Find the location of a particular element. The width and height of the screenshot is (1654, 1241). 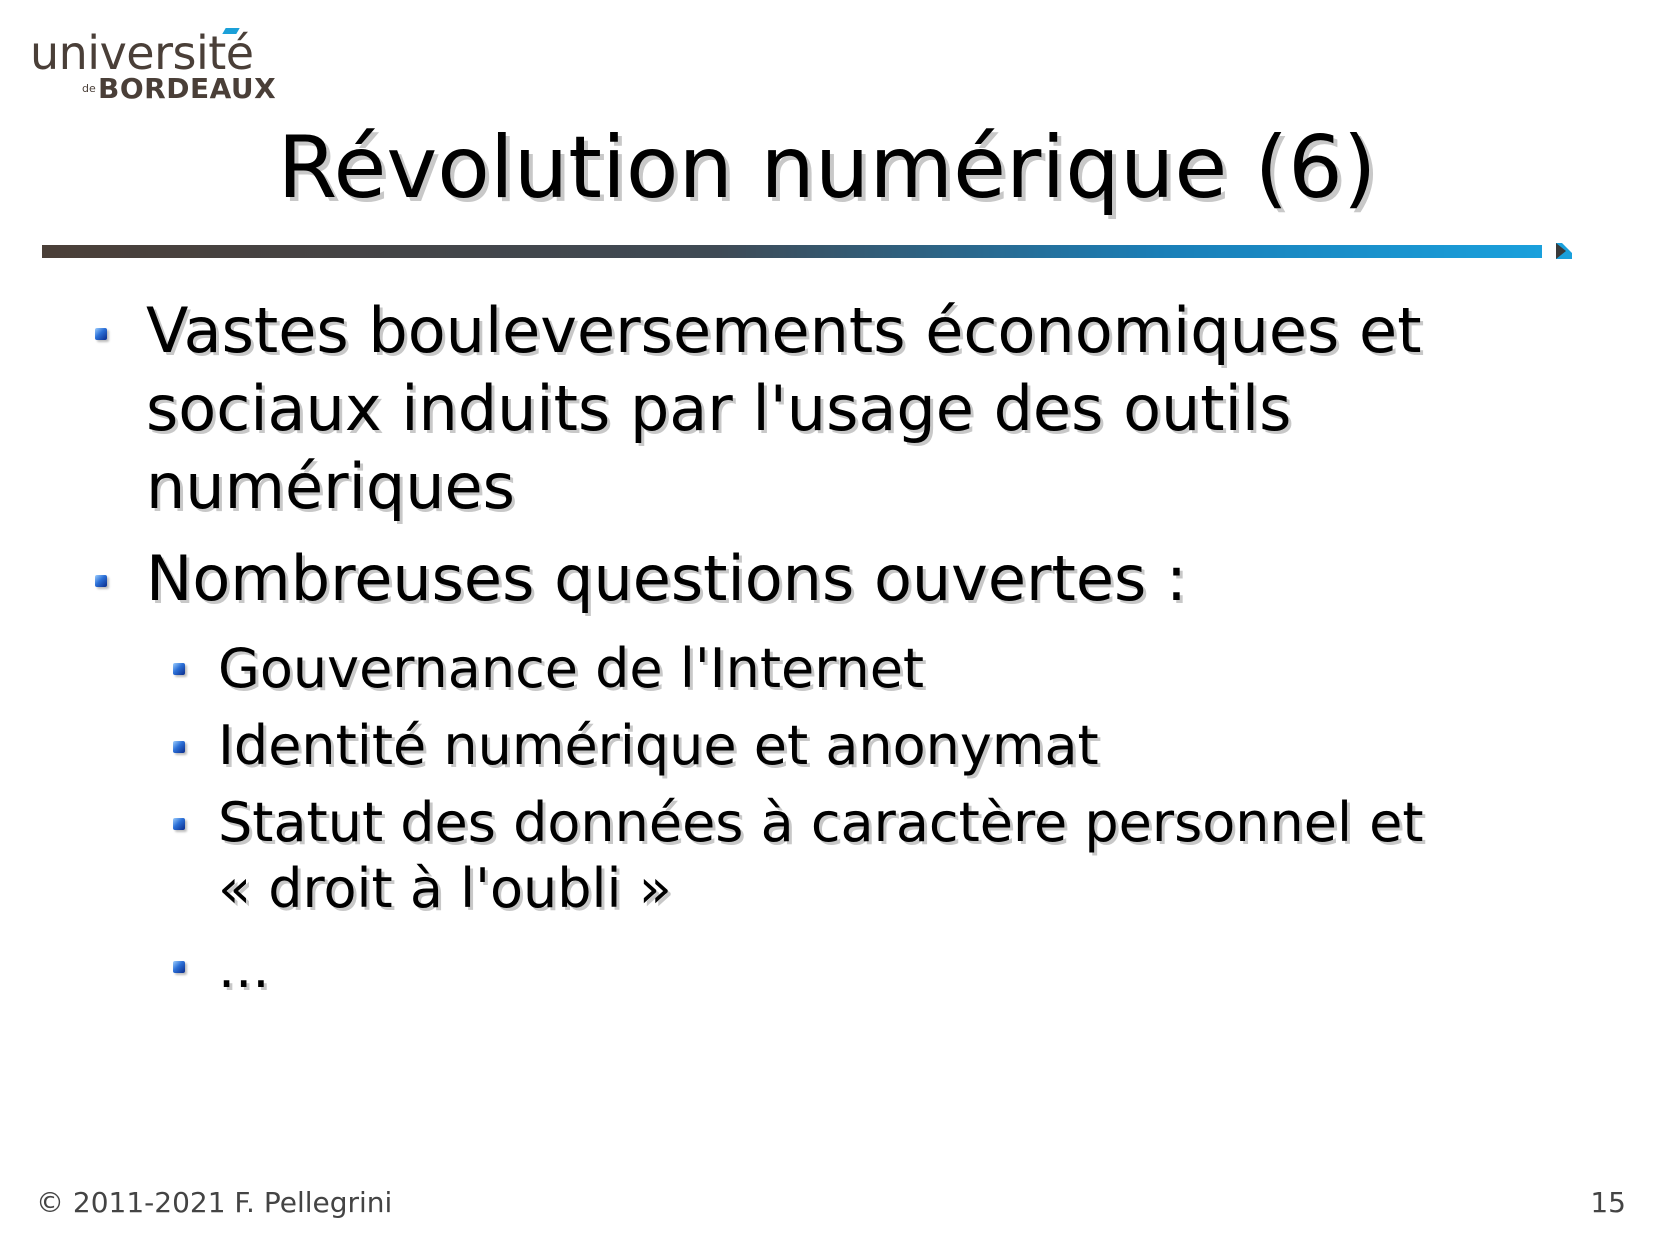

bullet-line: Nombreuses questions ouvertes : is located at coordinates (666, 578).